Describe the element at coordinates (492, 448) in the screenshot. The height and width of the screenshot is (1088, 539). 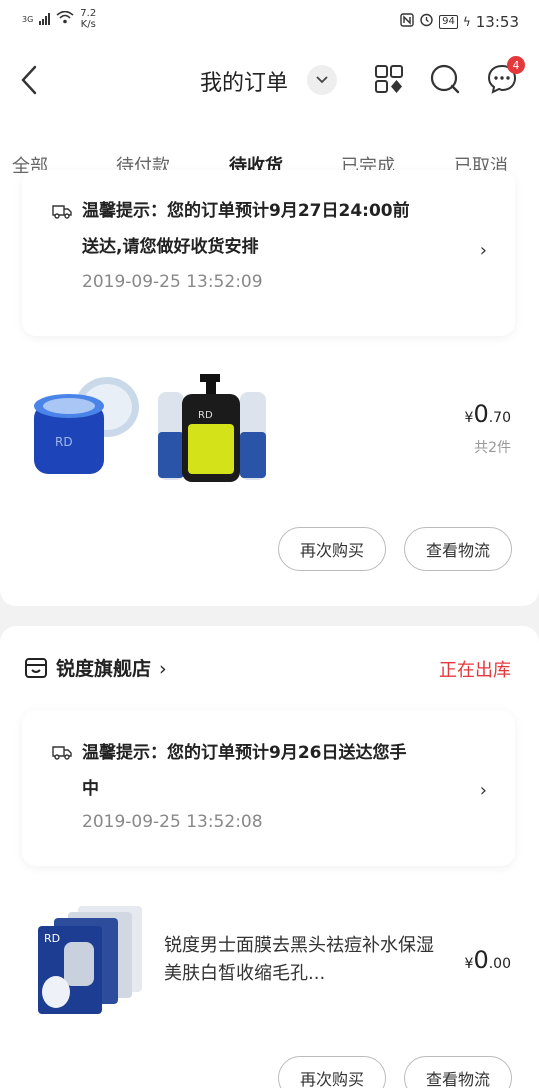
I see `order-quantity: 共2件` at that location.